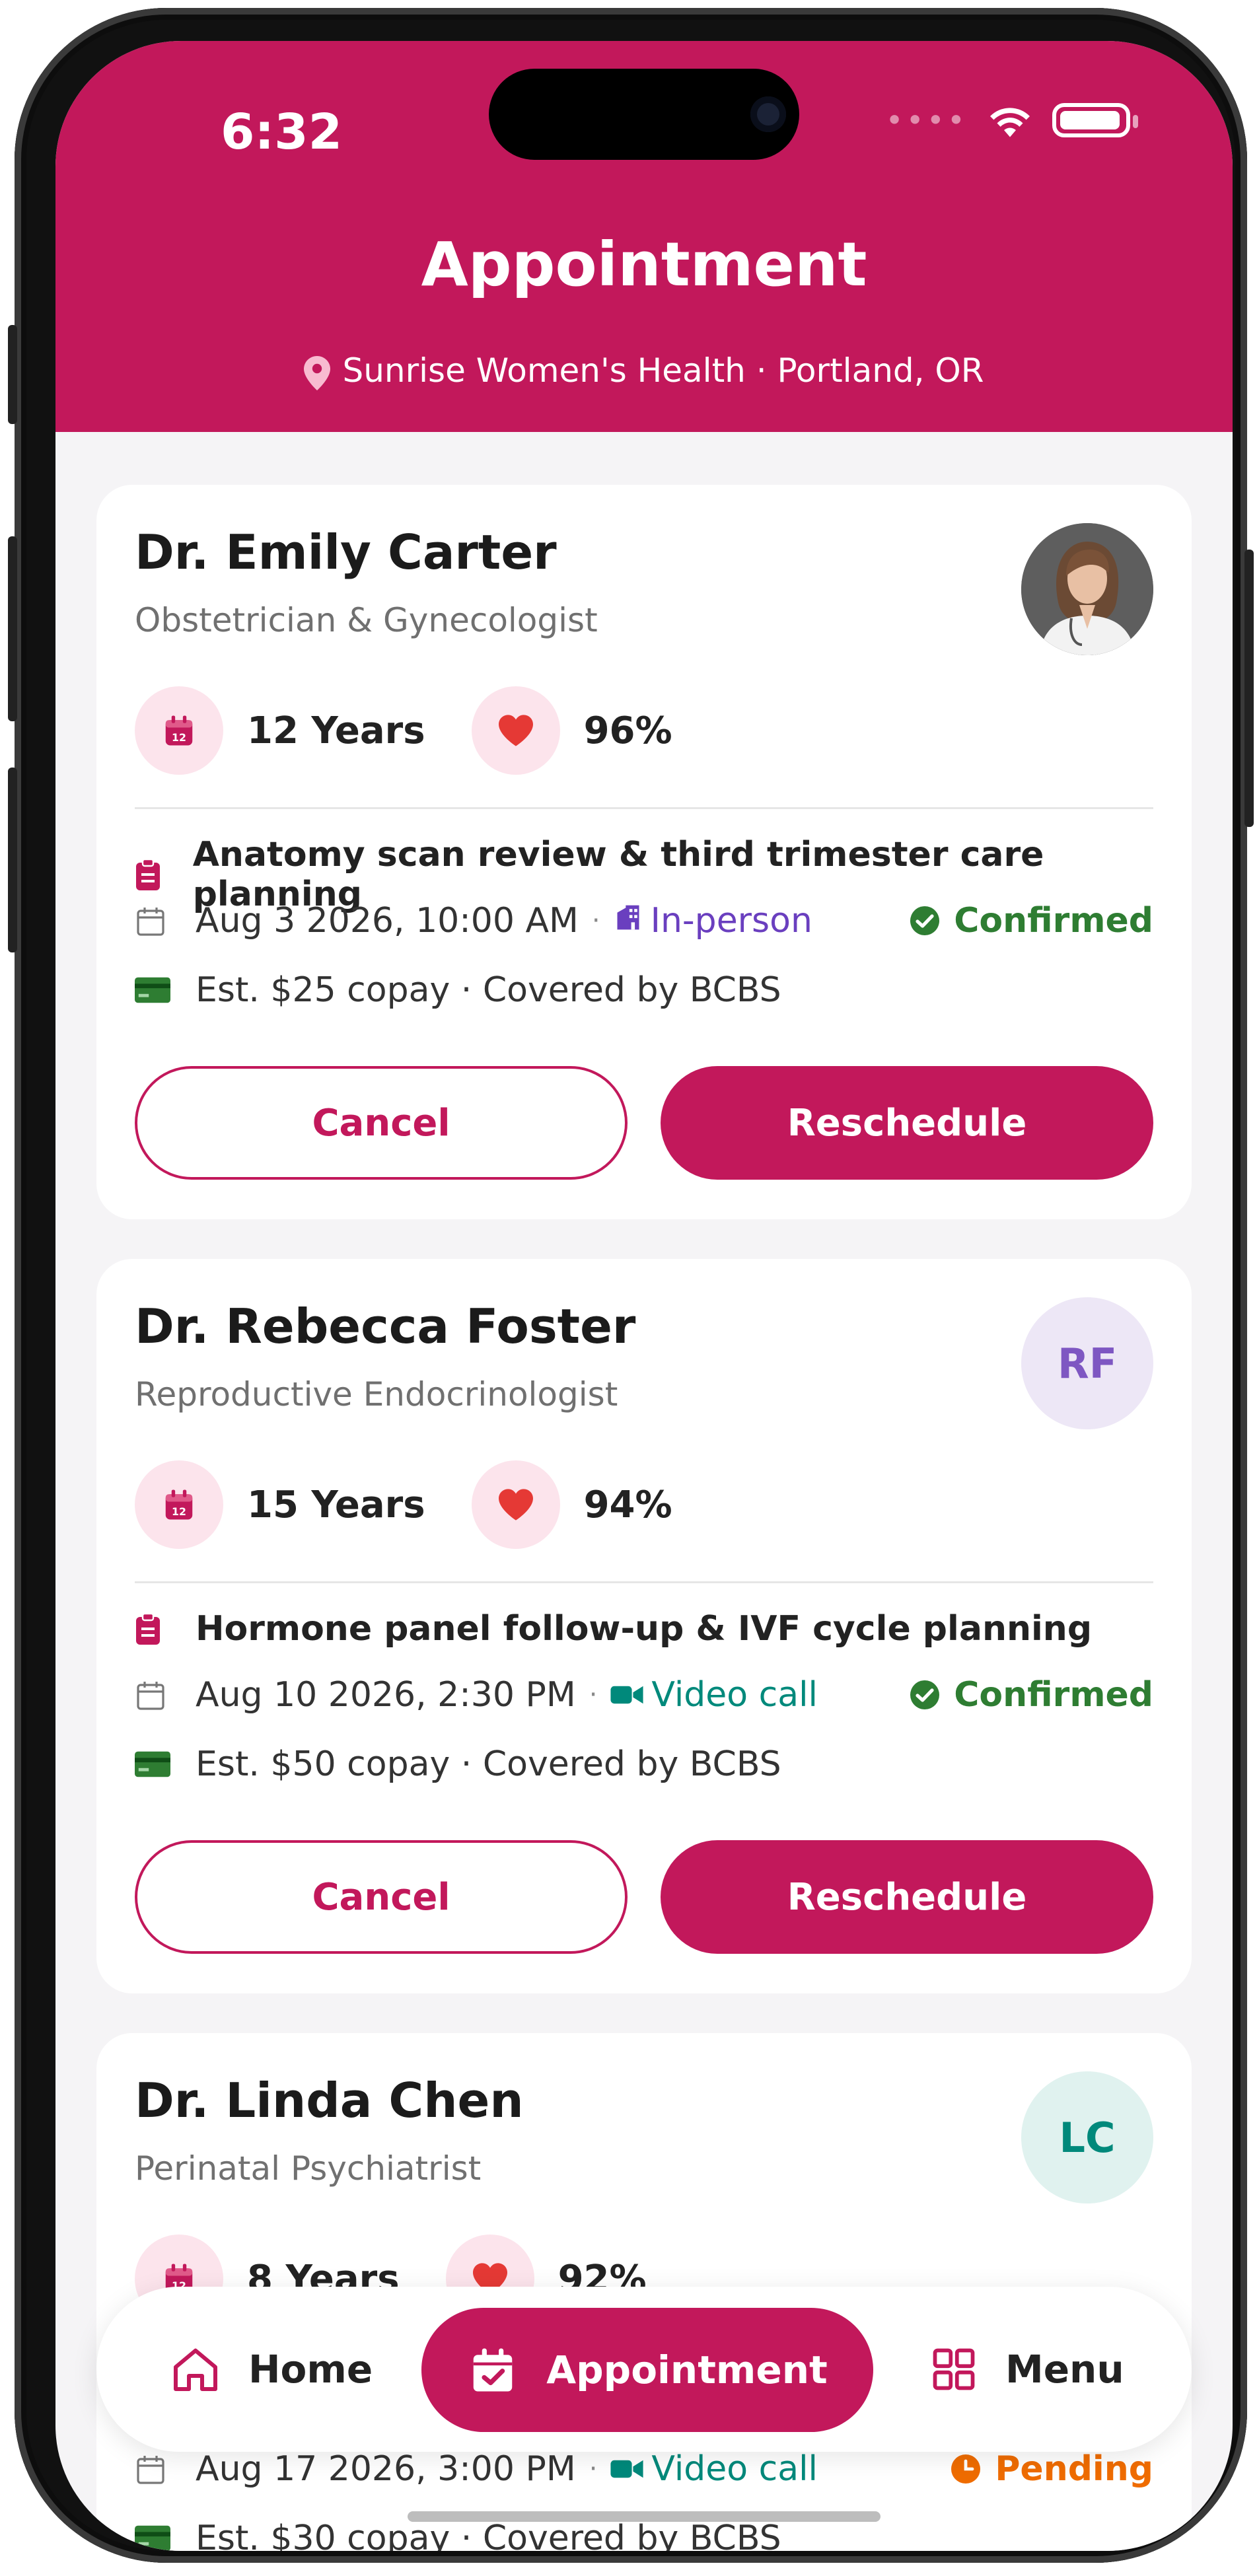  What do you see at coordinates (954, 2369) in the screenshot?
I see `grid-icon` at bounding box center [954, 2369].